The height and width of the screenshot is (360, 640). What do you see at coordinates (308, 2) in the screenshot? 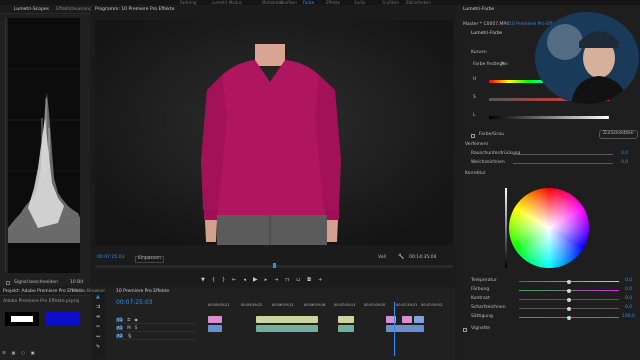
I see `workspace-tab-active: Farbe` at bounding box center [308, 2].